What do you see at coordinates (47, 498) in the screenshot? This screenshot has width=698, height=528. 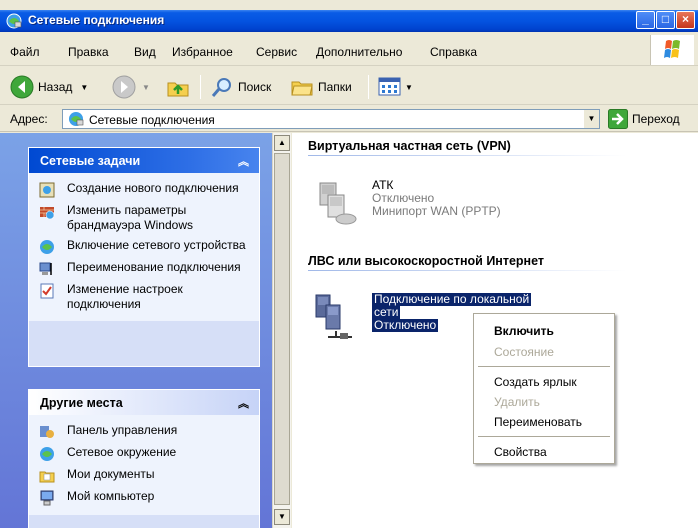 I see `computer-icon` at bounding box center [47, 498].